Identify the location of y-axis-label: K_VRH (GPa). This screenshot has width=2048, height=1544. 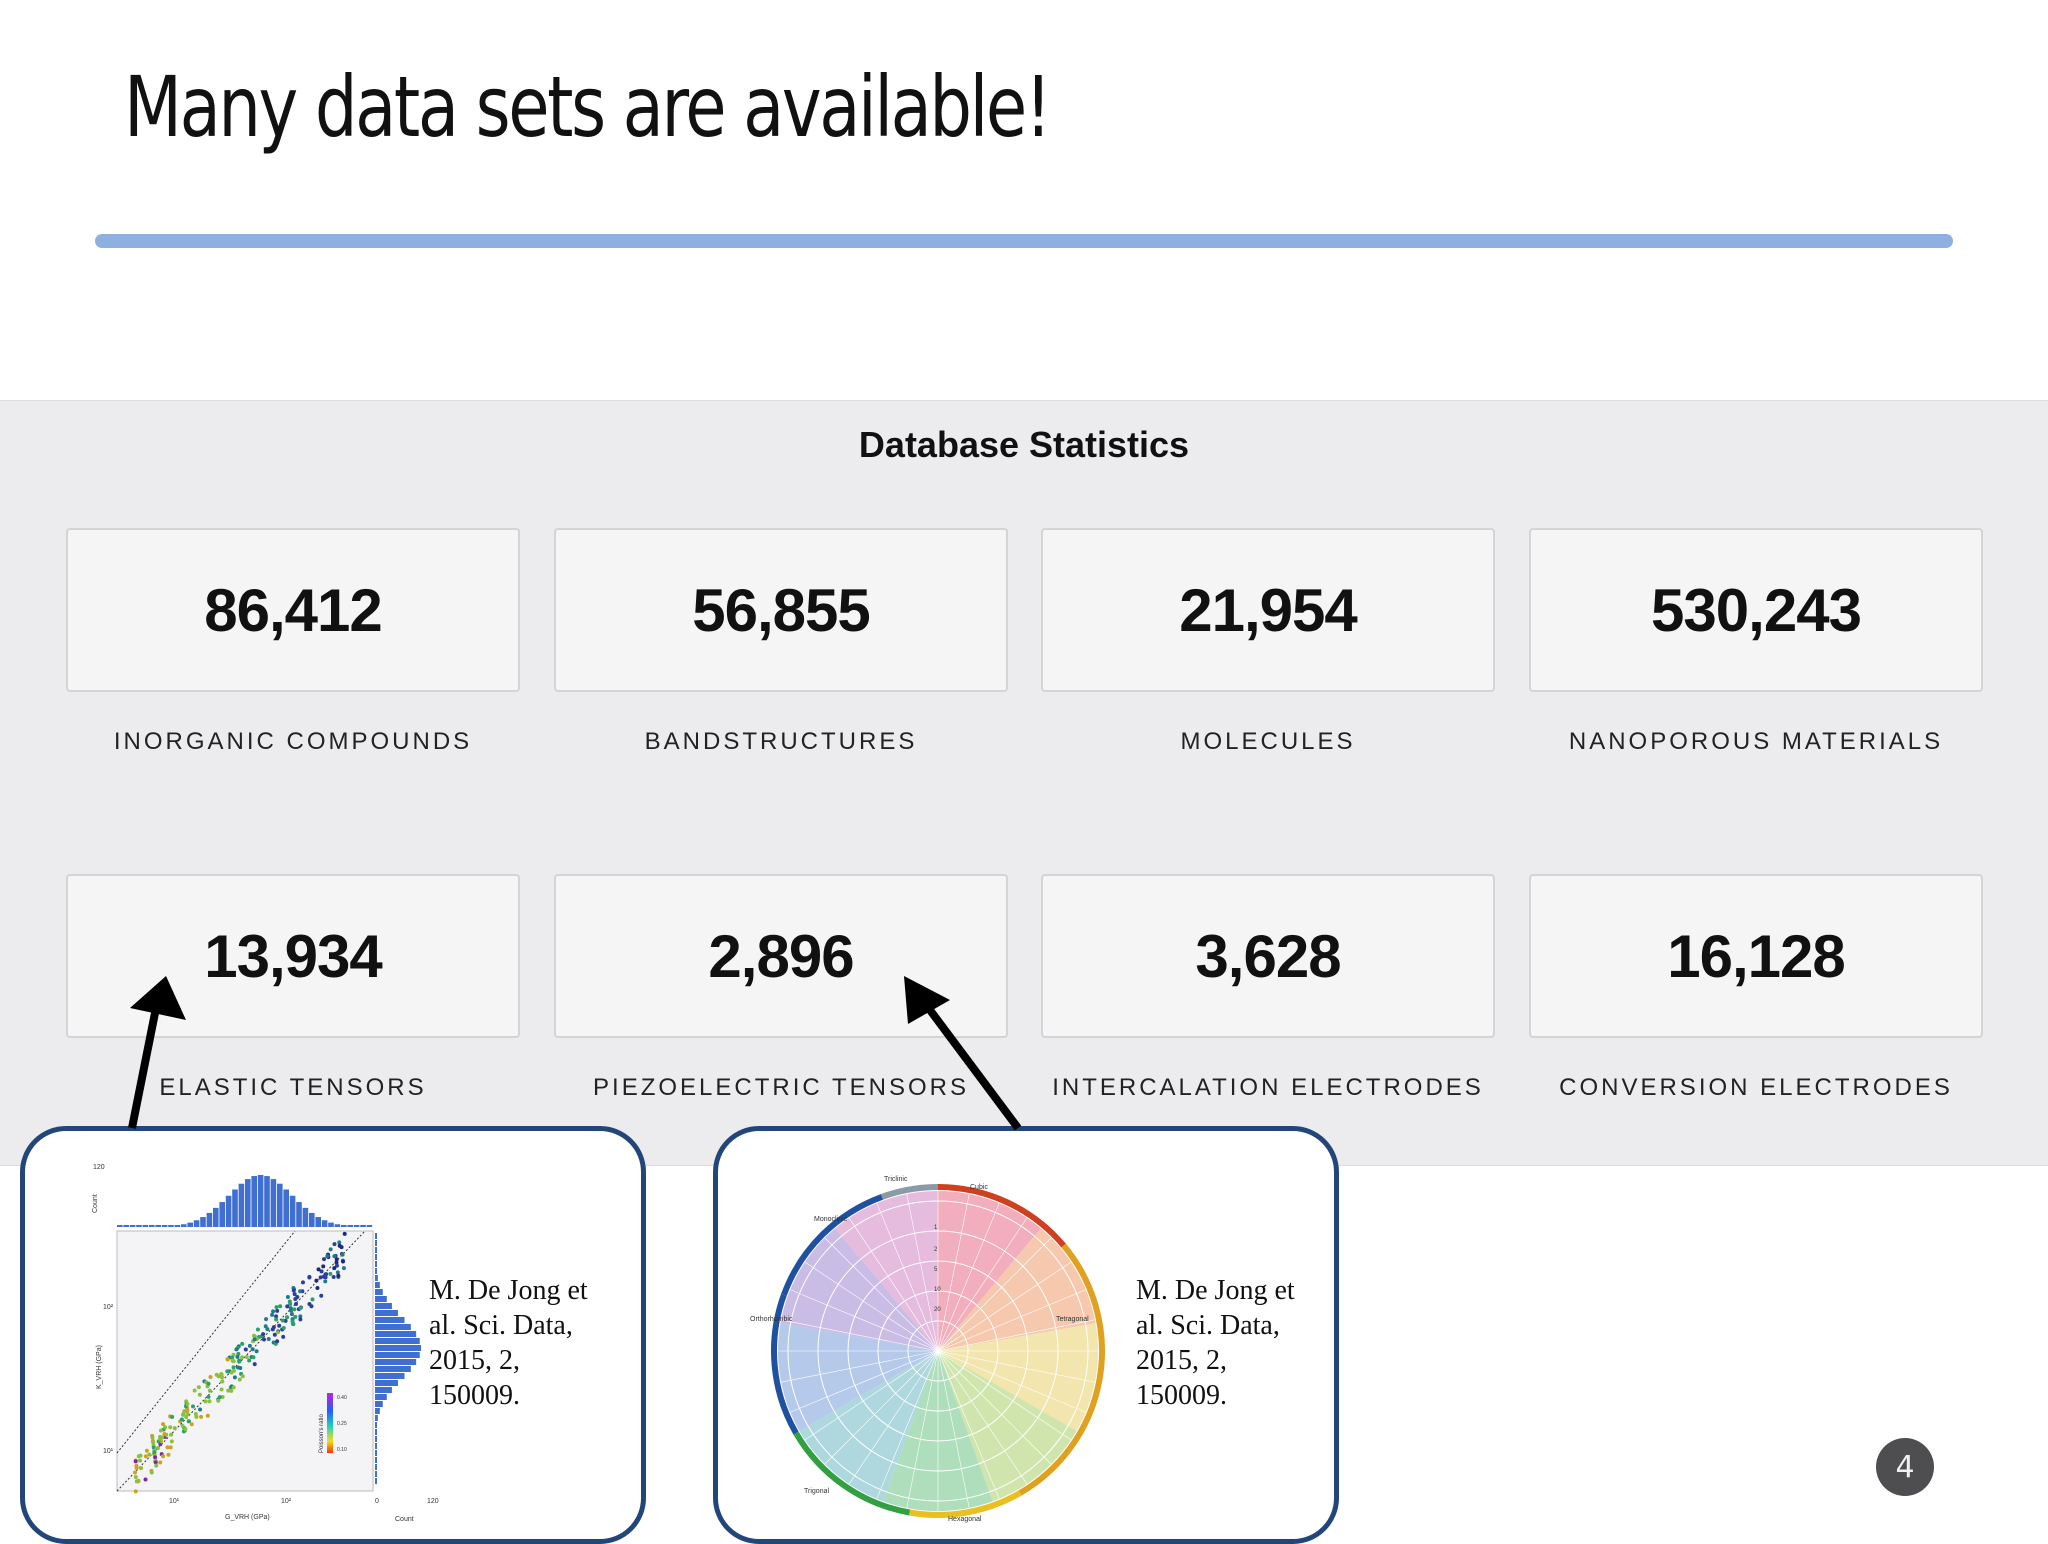
(99, 1367).